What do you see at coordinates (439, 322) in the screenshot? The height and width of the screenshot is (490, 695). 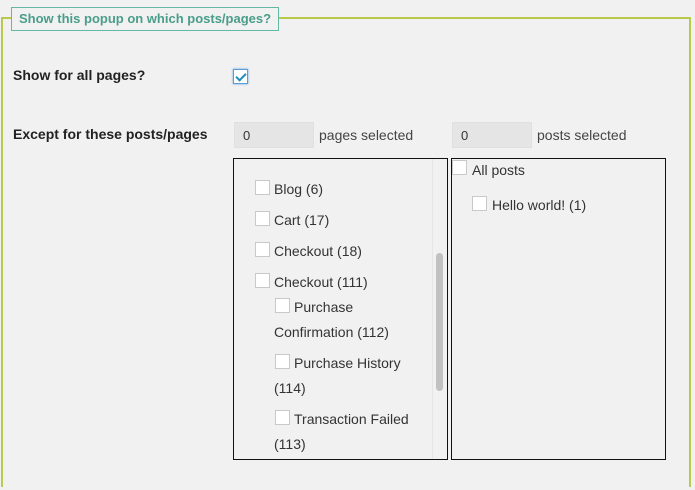 I see `pages-list-scroll-thumb` at bounding box center [439, 322].